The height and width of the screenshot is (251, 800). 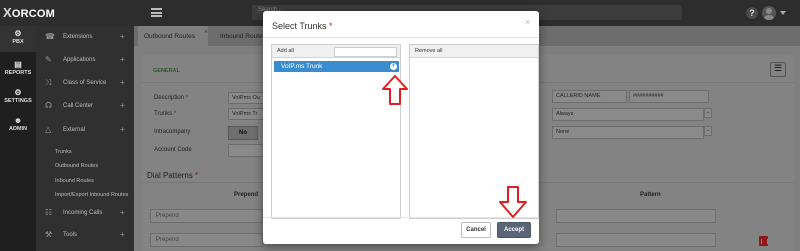 What do you see at coordinates (752, 13) in the screenshot?
I see `help-icon: ?` at bounding box center [752, 13].